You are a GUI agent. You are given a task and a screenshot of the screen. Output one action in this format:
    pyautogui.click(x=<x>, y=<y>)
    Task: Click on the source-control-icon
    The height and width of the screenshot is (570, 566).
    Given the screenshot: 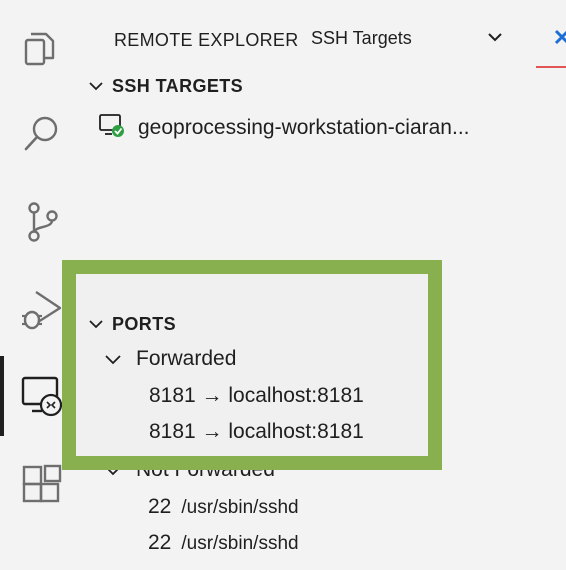 What is the action you would take?
    pyautogui.click(x=42, y=222)
    